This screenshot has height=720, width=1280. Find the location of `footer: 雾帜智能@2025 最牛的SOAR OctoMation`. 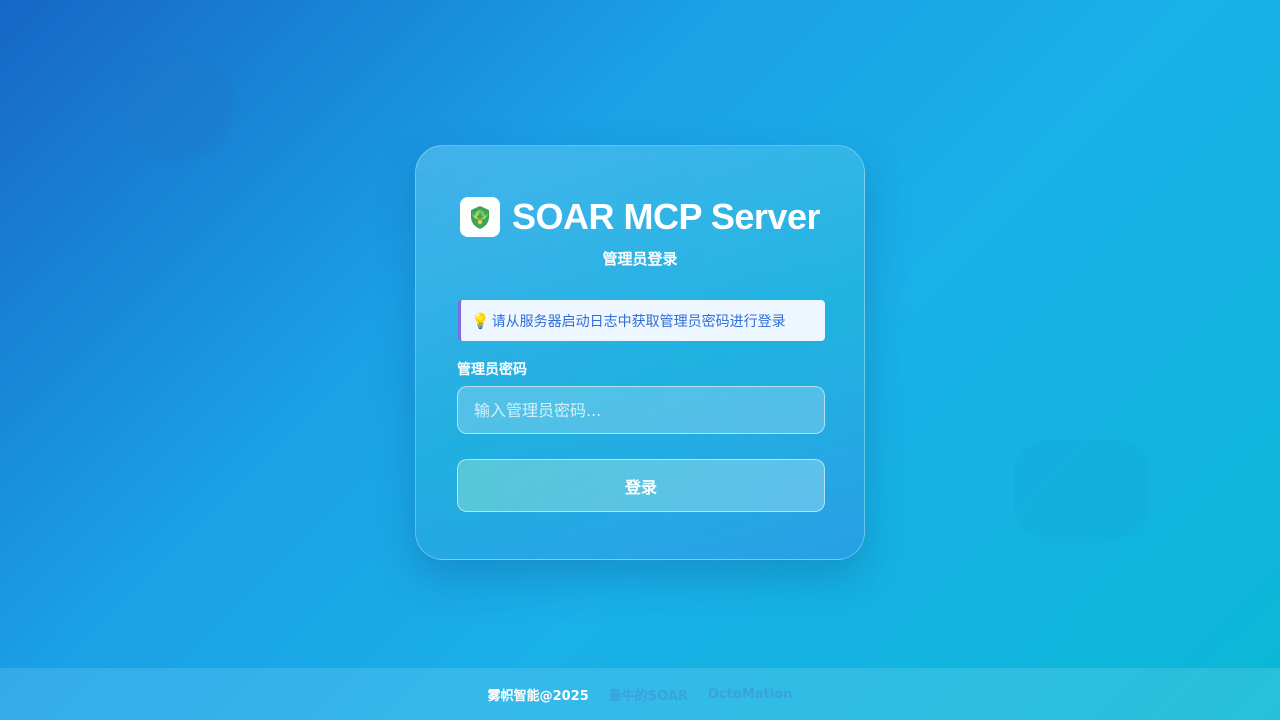

footer: 雾帜智能@2025 最牛的SOAR OctoMation is located at coordinates (640, 694).